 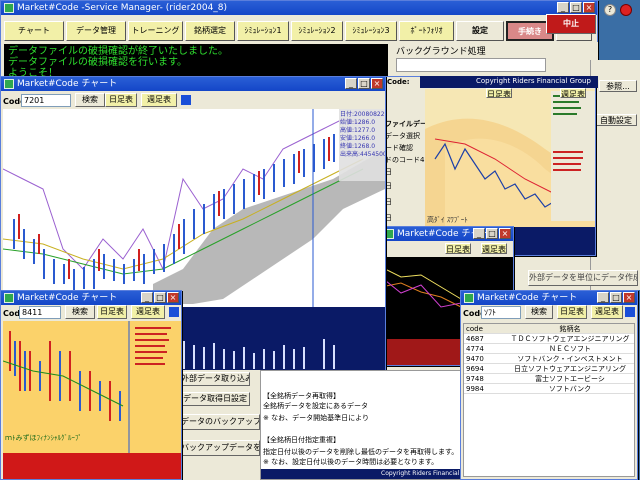 I want to click on nav-sim3-button: ｼﾐｭﾚｰｼｮﾝ3, so click(x=371, y=31).